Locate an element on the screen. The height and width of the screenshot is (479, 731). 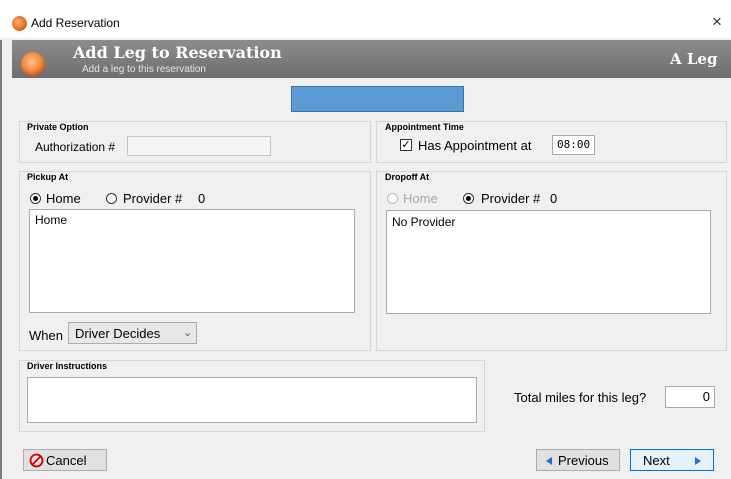
total-miles-label: Total miles for this leg? is located at coordinates (580, 397).